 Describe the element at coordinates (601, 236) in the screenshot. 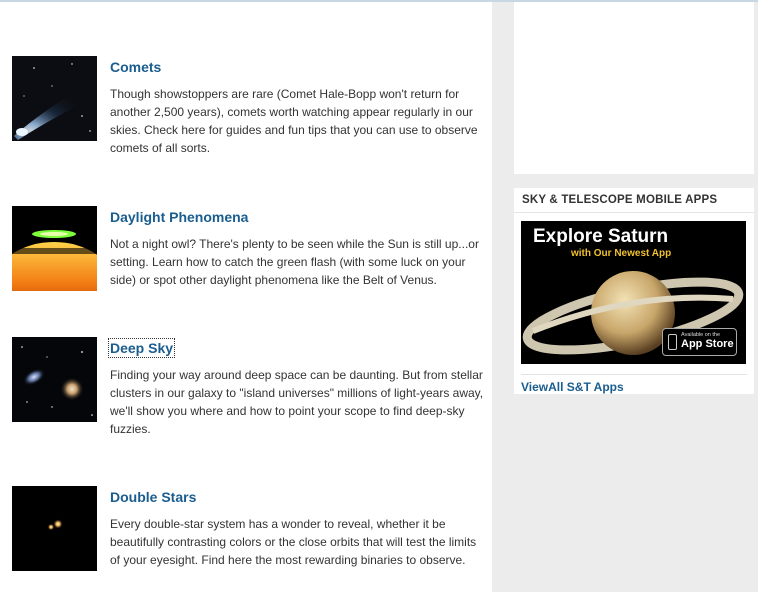

I see `banner-title: Explore Saturn` at that location.